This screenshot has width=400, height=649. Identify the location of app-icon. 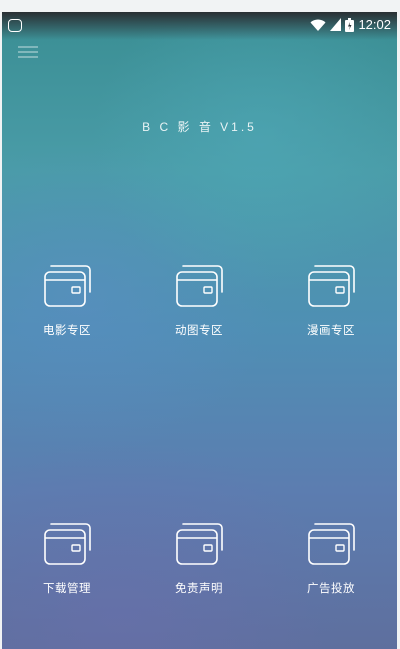
(15, 25).